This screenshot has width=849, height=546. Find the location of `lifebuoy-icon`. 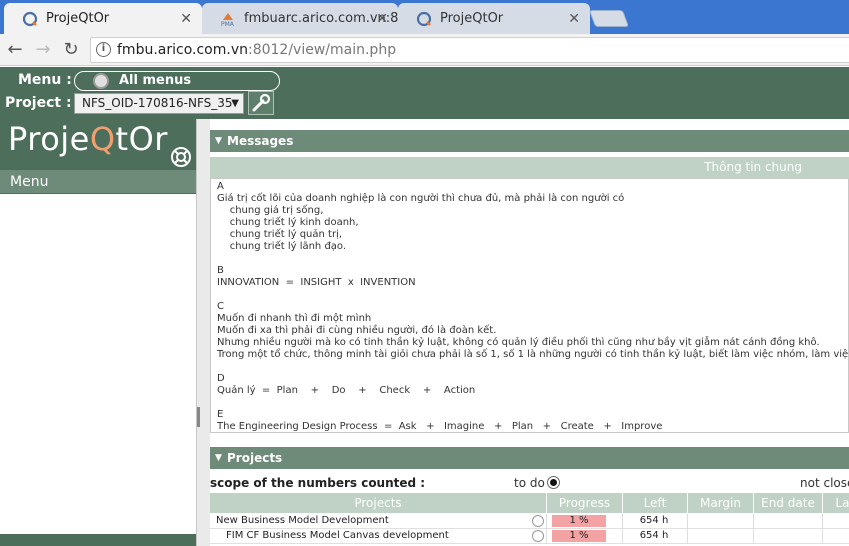

lifebuoy-icon is located at coordinates (181, 157).